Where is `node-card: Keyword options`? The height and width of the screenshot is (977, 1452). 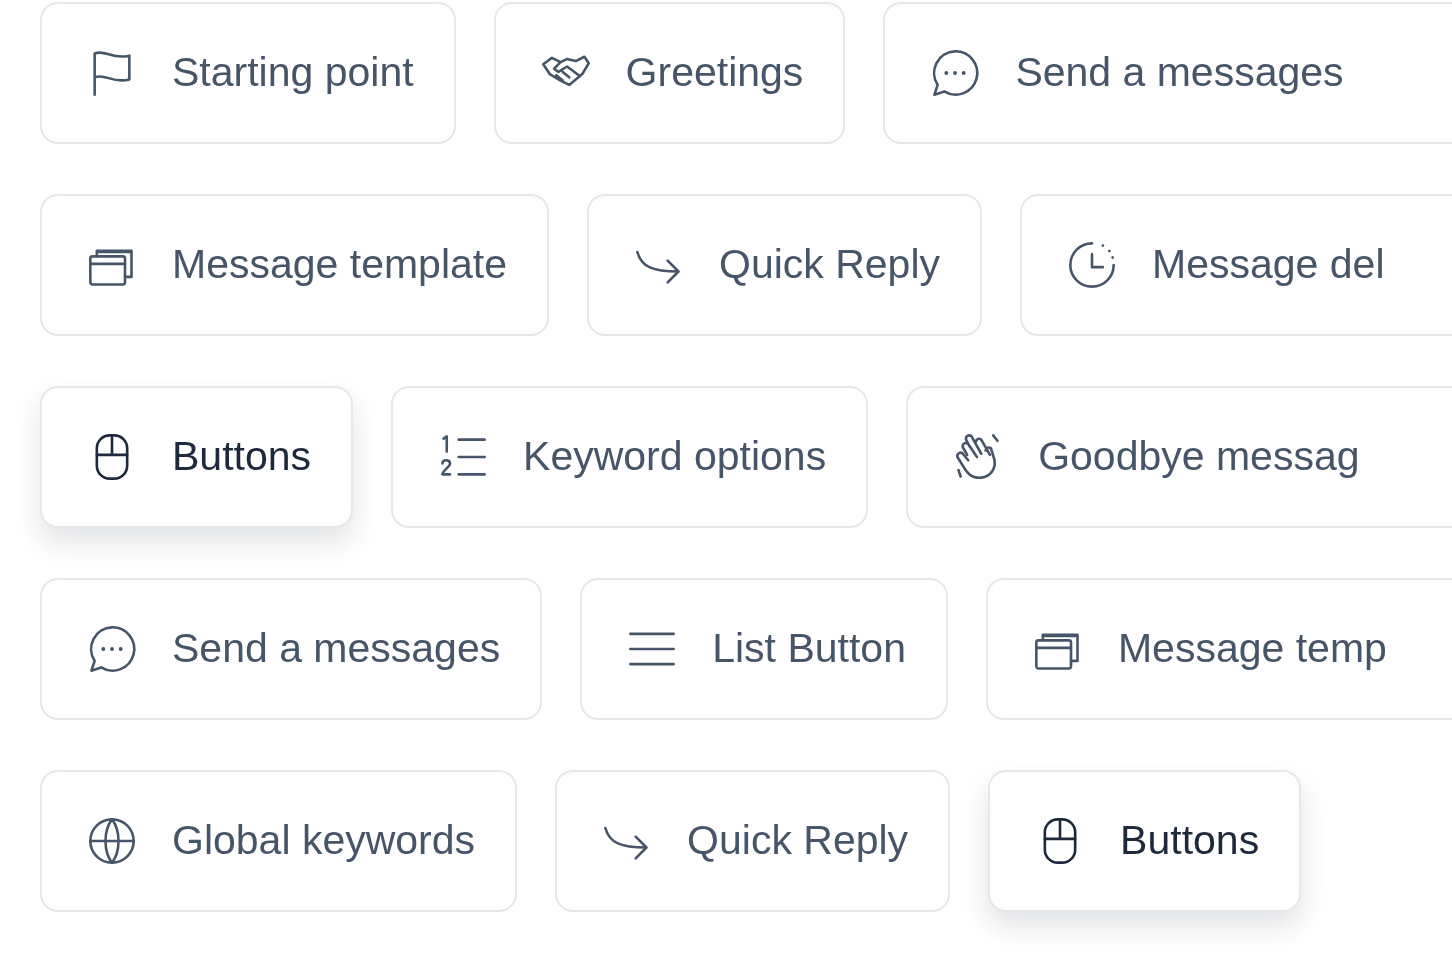
node-card: Keyword options is located at coordinates (630, 457).